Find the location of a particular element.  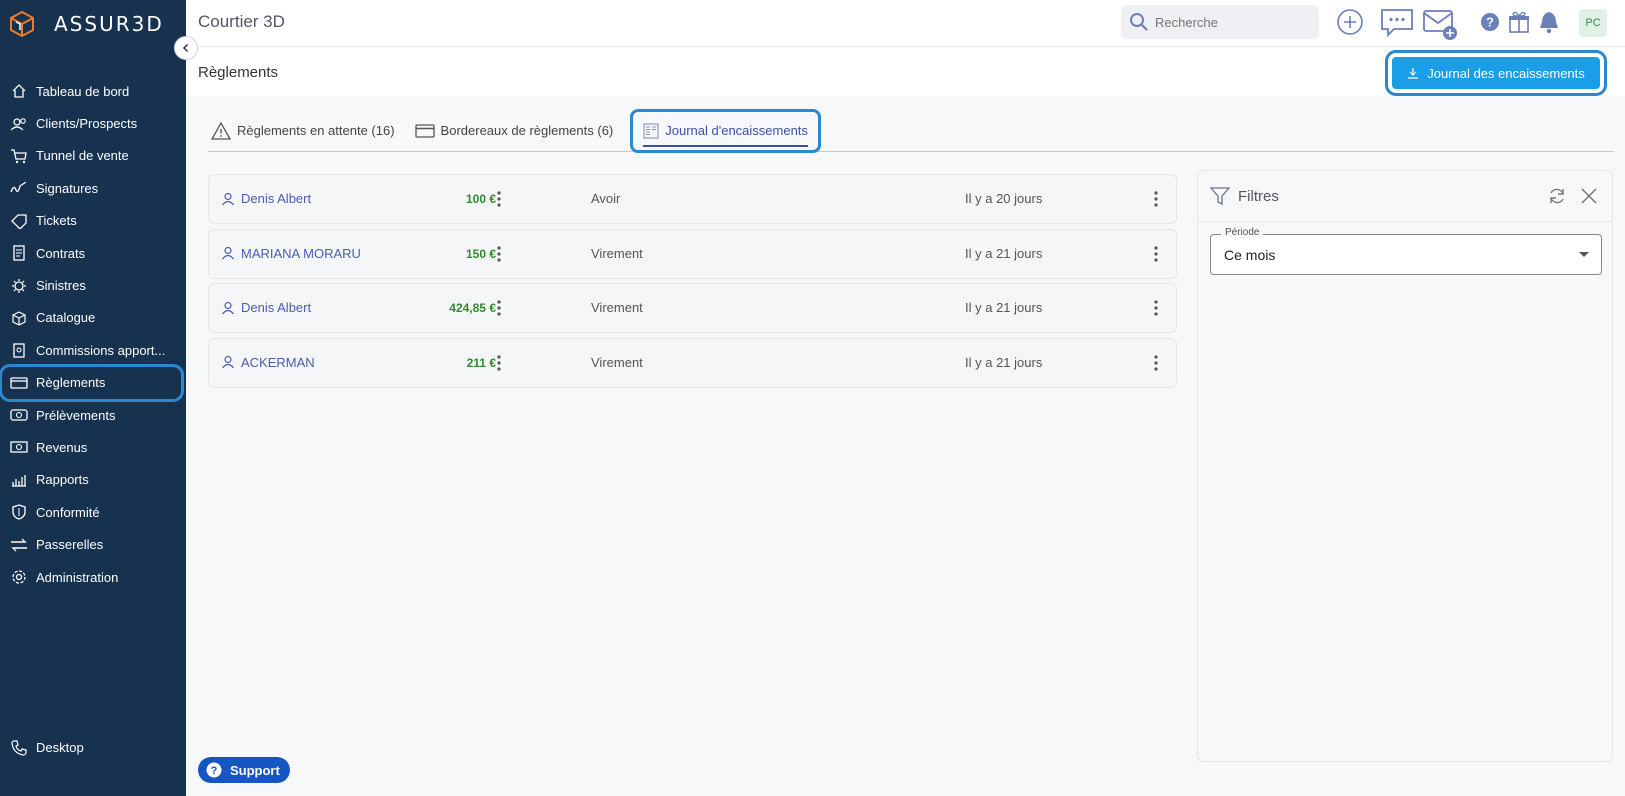

sidebar-item-conformite: Conformité is located at coordinates (93, 512).